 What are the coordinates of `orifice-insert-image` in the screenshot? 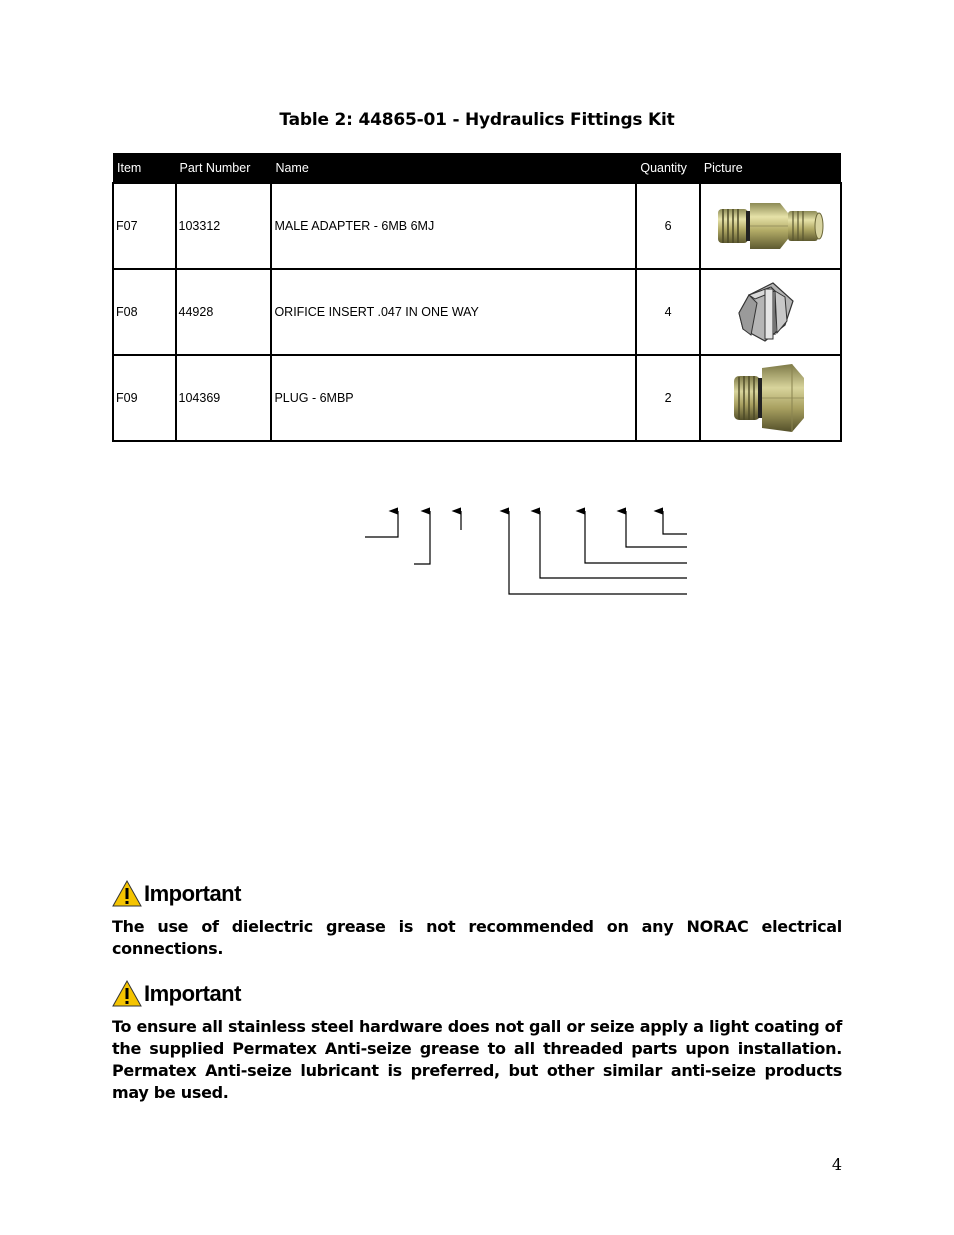 It's located at (766, 312).